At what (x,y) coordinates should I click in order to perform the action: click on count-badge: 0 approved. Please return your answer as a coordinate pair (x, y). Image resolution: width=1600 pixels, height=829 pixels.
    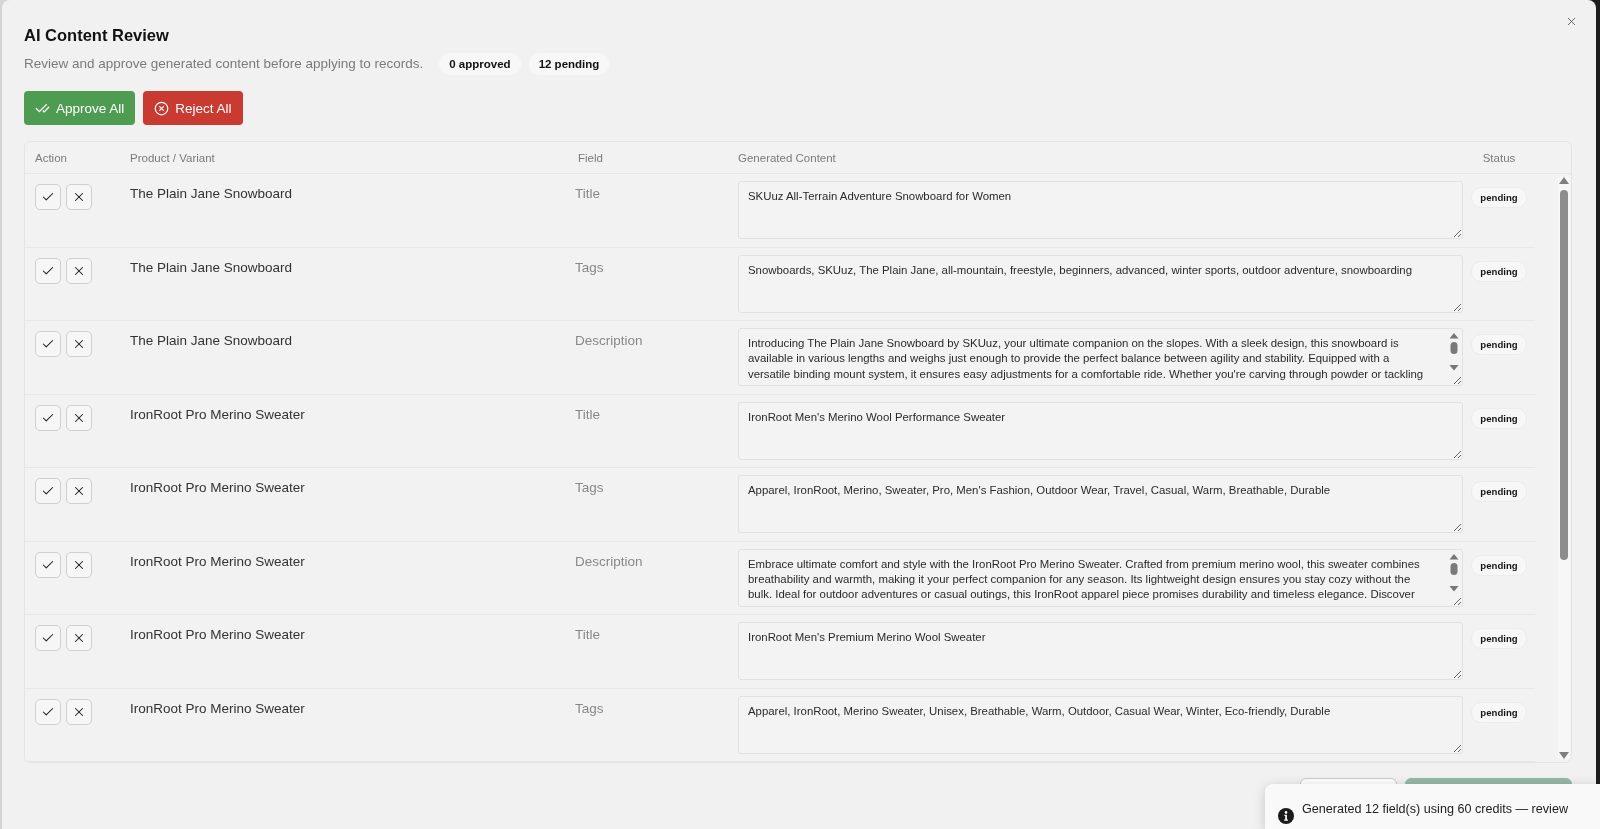
    Looking at the image, I should click on (480, 64).